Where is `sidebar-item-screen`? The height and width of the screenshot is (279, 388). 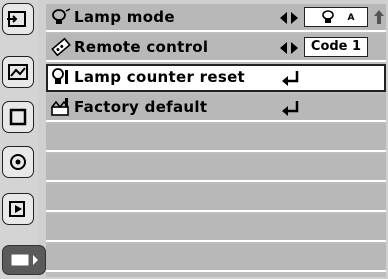 sidebar-item-screen is located at coordinates (18, 117).